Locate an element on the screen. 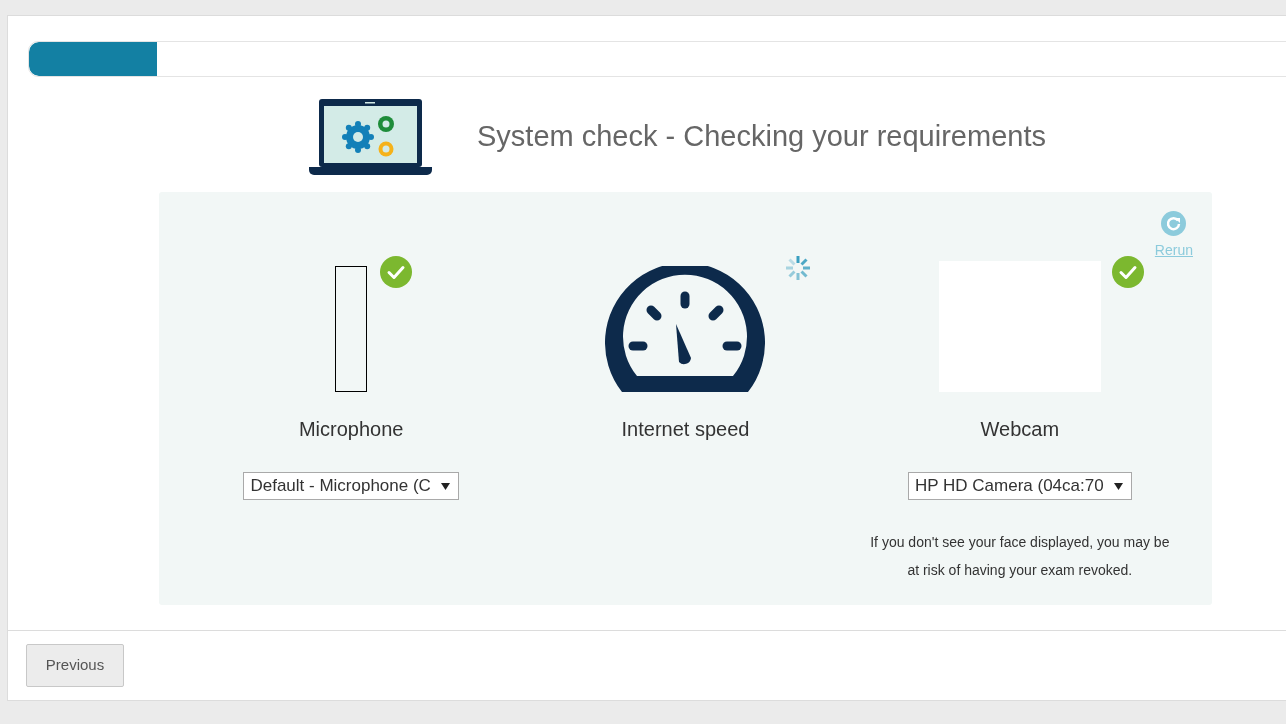 This screenshot has height=724, width=1286. device-dropdown: Default - Microphone (C is located at coordinates (351, 486).